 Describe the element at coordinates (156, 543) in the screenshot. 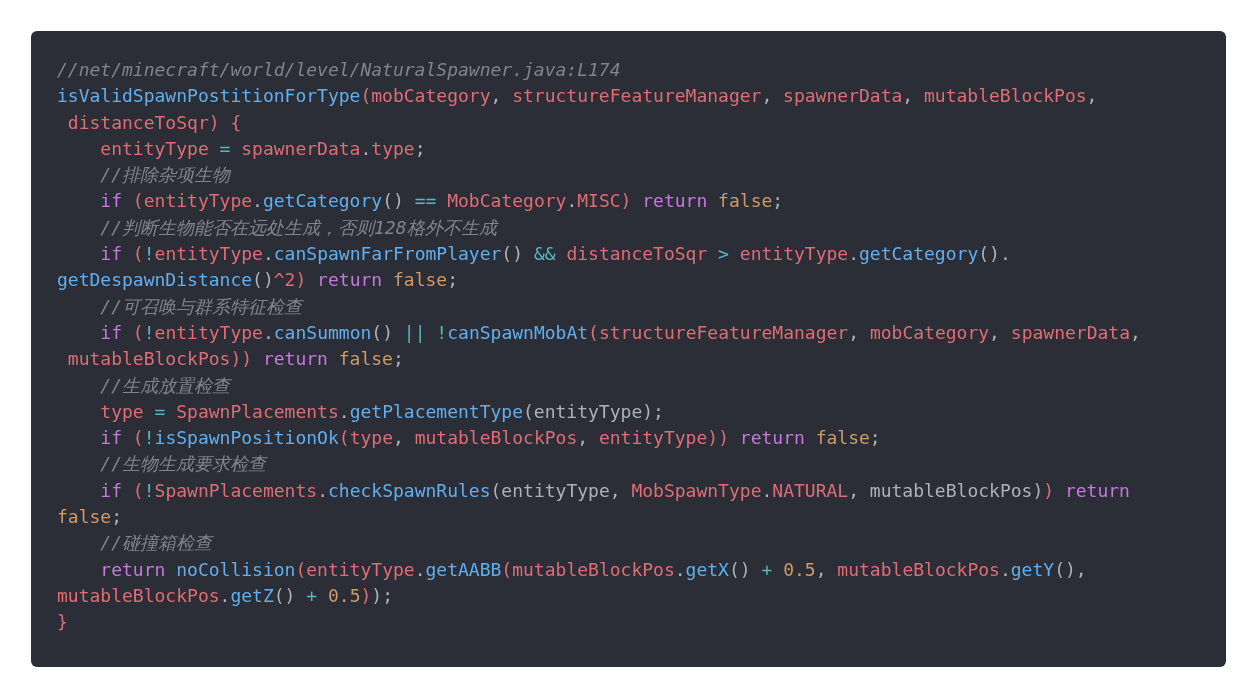

I see `code-comment: //碰撞箱检查` at that location.